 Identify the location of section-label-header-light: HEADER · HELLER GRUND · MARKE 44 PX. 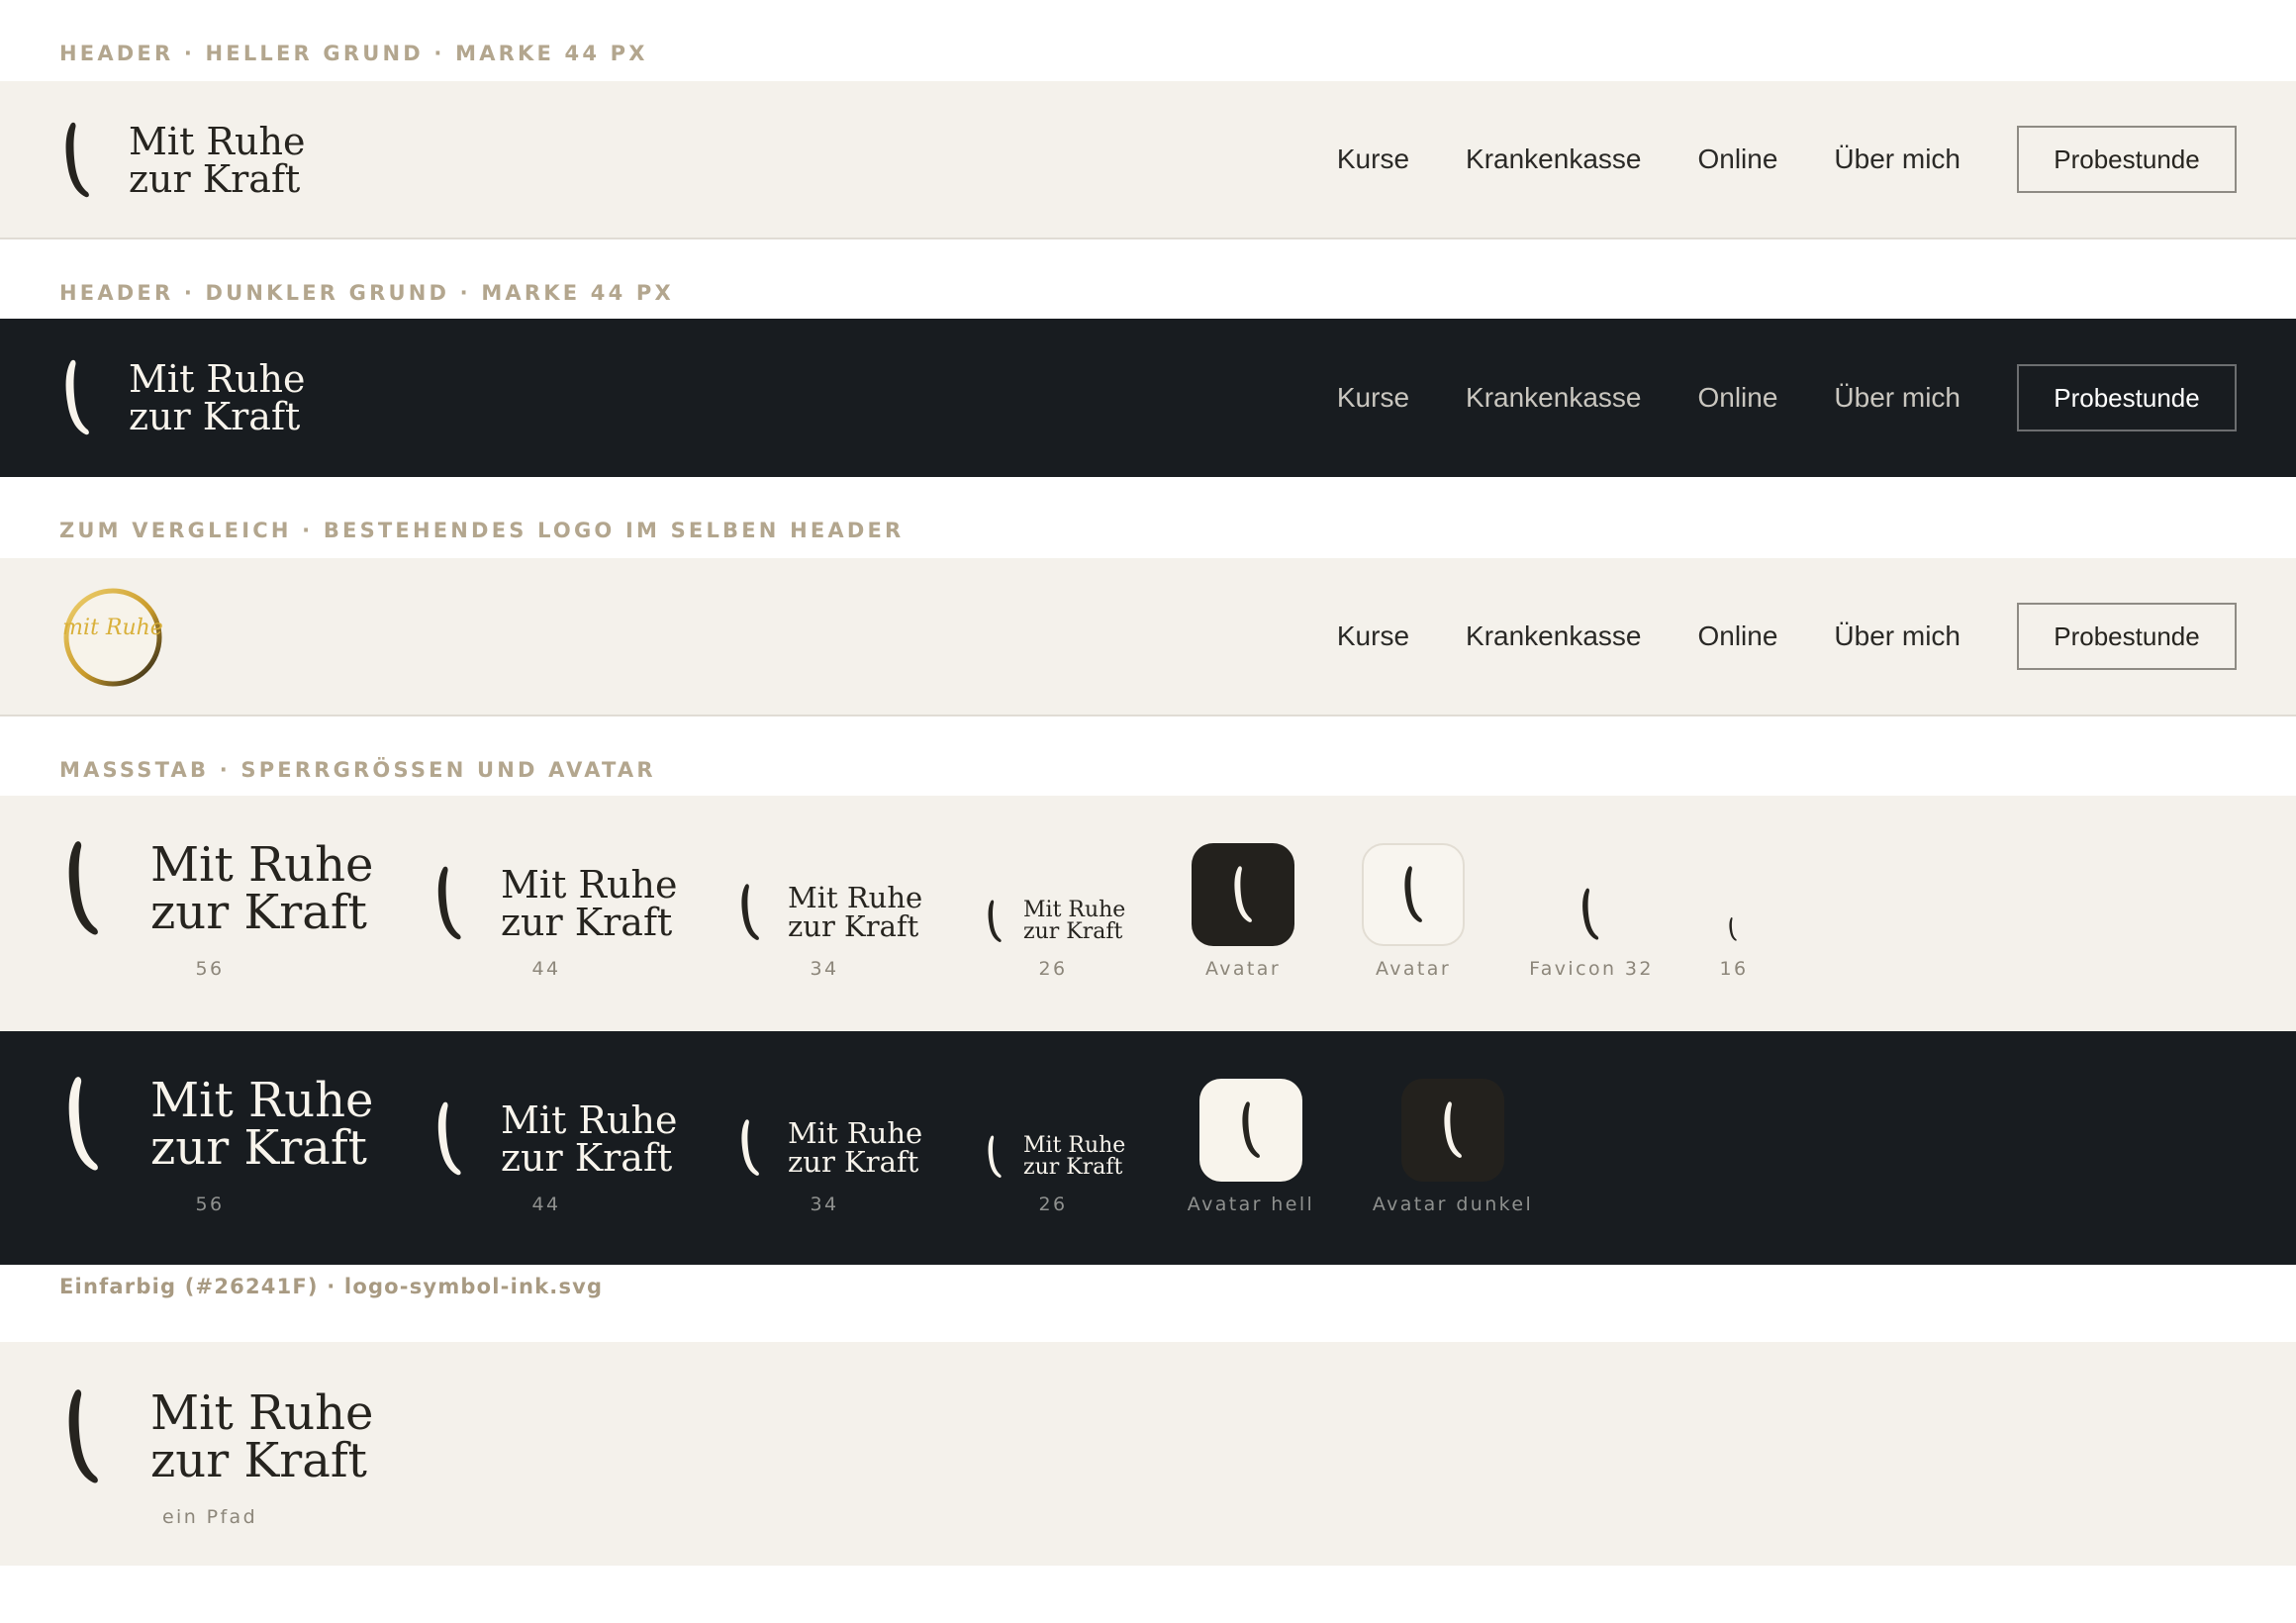
(353, 53).